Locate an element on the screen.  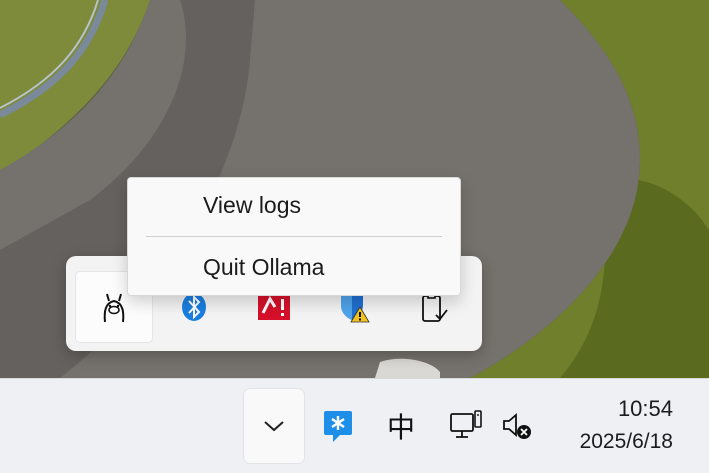
volume-button is located at coordinates (518, 426).